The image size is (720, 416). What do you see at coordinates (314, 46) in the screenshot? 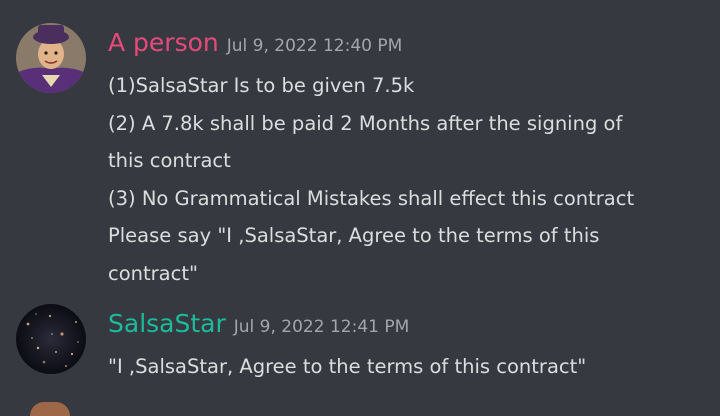
I see `timestamp: Jul 9, 2022 12:40 PM` at bounding box center [314, 46].